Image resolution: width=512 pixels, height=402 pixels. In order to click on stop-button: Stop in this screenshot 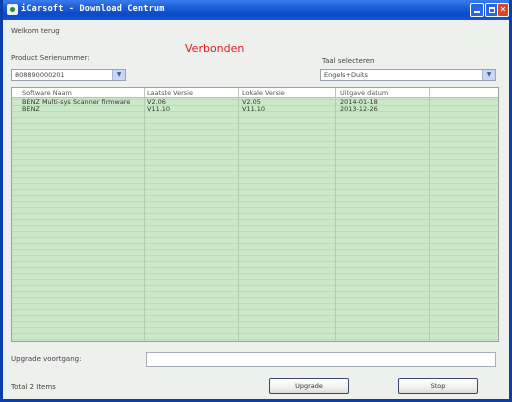, I will do `click(438, 386)`.